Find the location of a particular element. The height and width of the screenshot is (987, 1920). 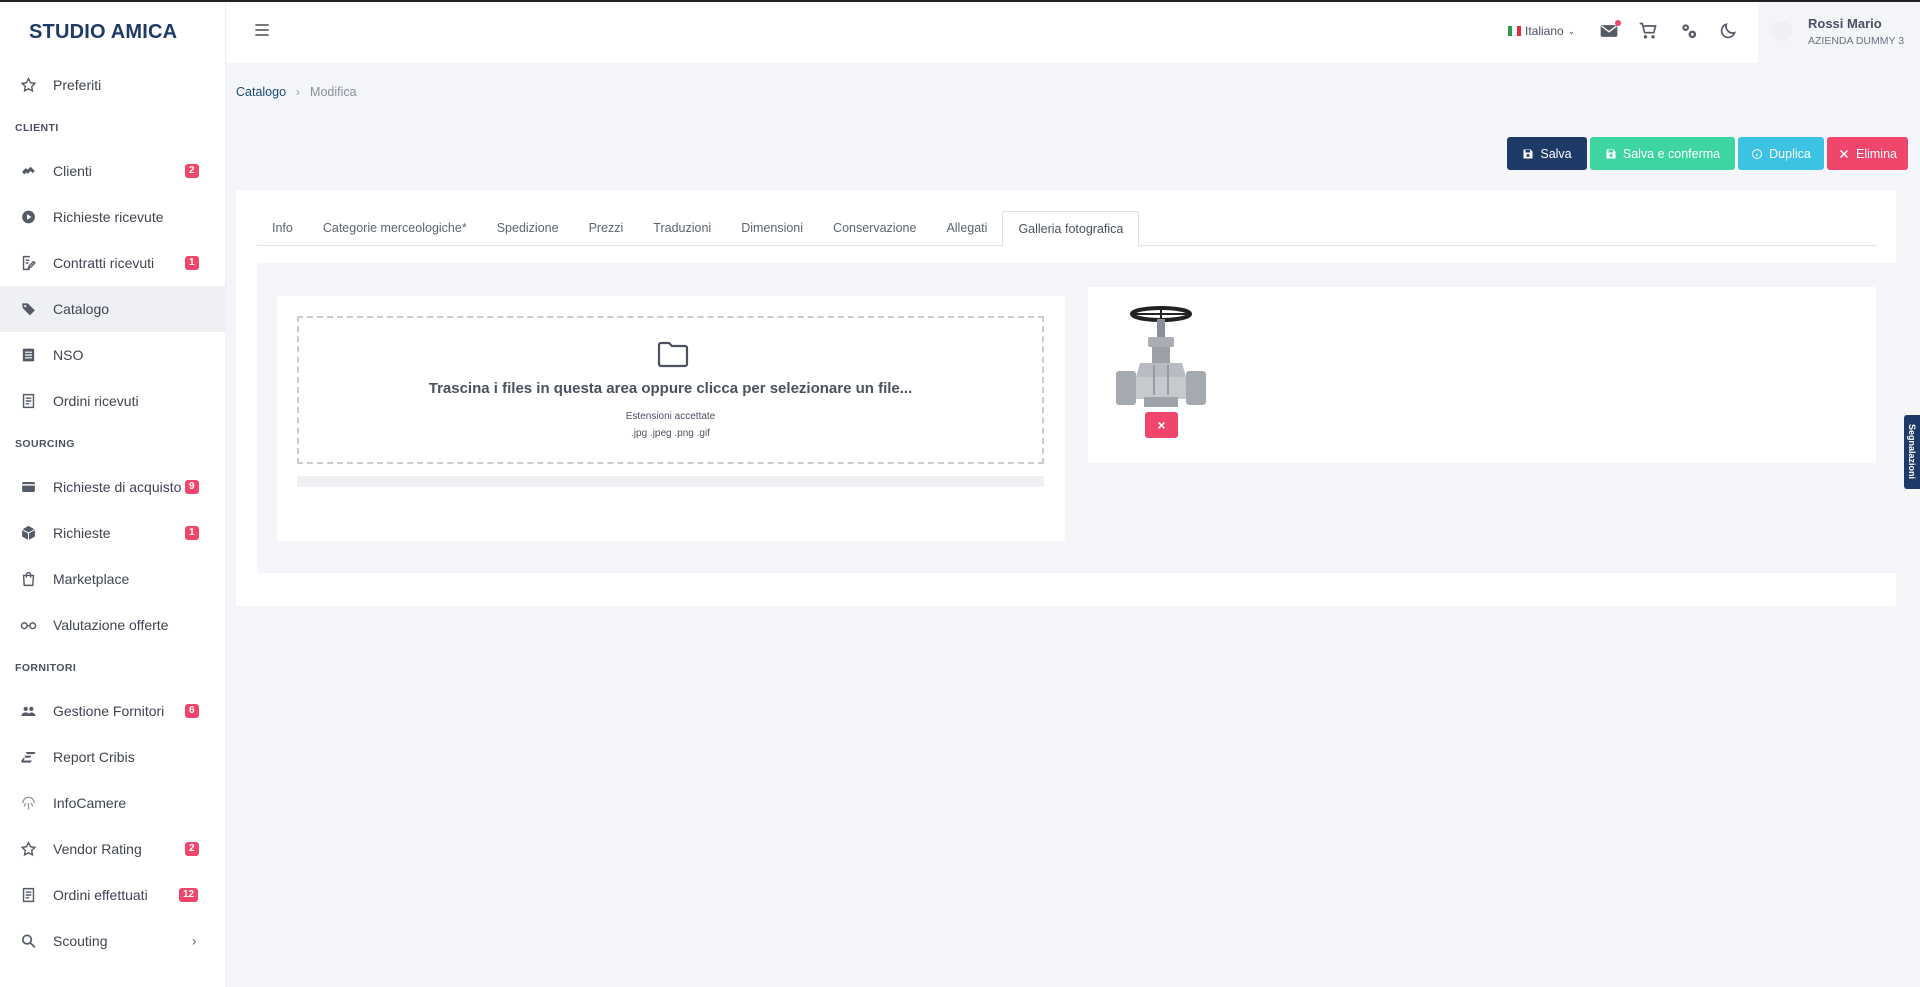

italy-flag-icon is located at coordinates (1514, 31).